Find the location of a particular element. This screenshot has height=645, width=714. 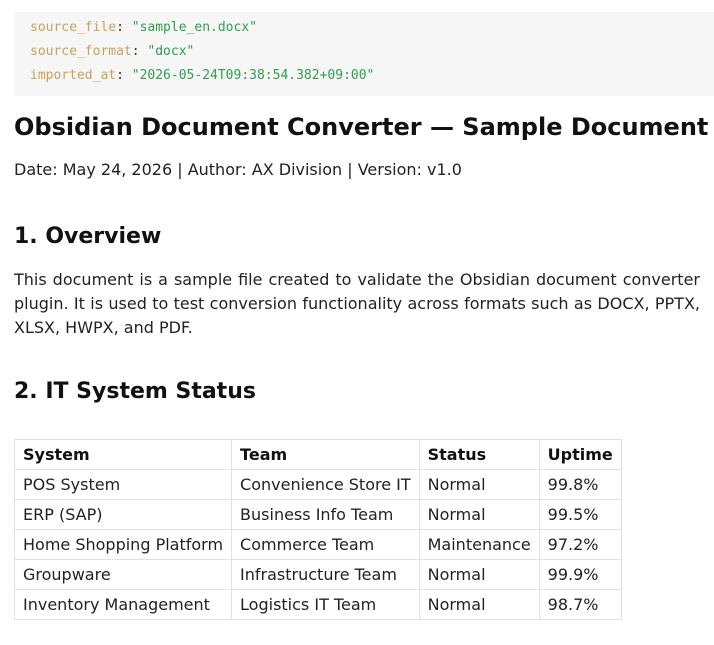

cell-uptime: 98.7% is located at coordinates (580, 604).